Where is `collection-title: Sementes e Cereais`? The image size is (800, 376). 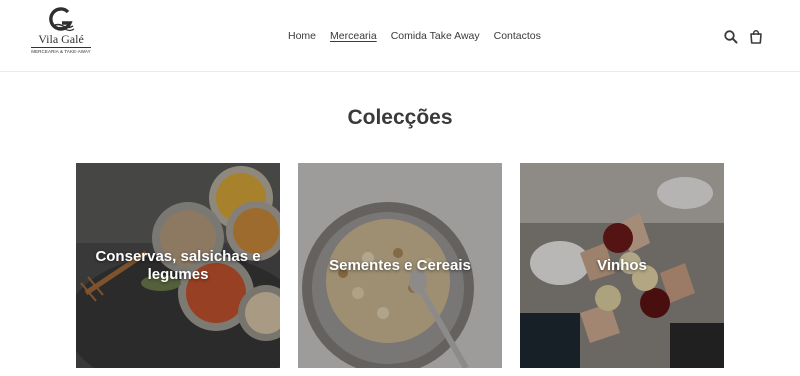
collection-title: Sementes e Cereais is located at coordinates (400, 265).